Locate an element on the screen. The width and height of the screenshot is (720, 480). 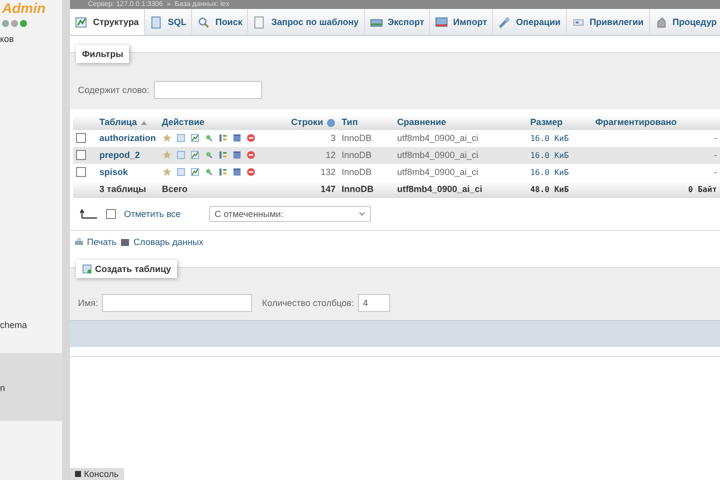
panel-title: Фильтры is located at coordinates (103, 54).